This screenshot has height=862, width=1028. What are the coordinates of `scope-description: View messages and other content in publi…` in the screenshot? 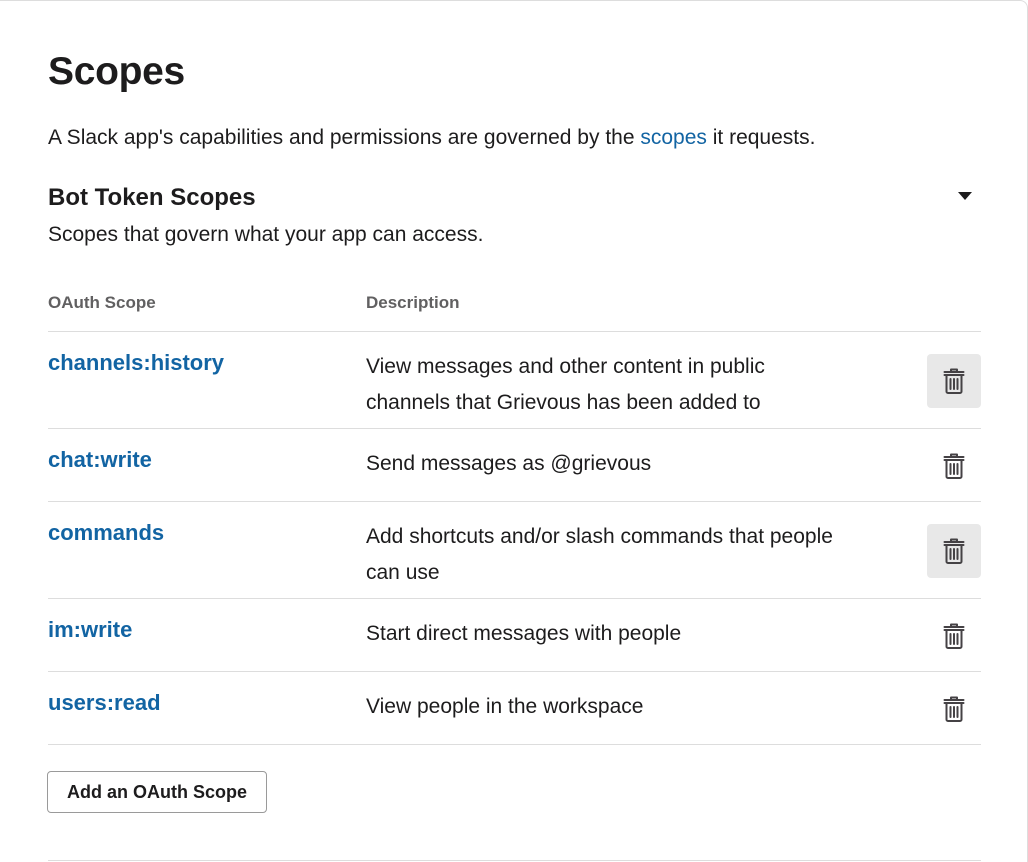 It's located at (565, 384).